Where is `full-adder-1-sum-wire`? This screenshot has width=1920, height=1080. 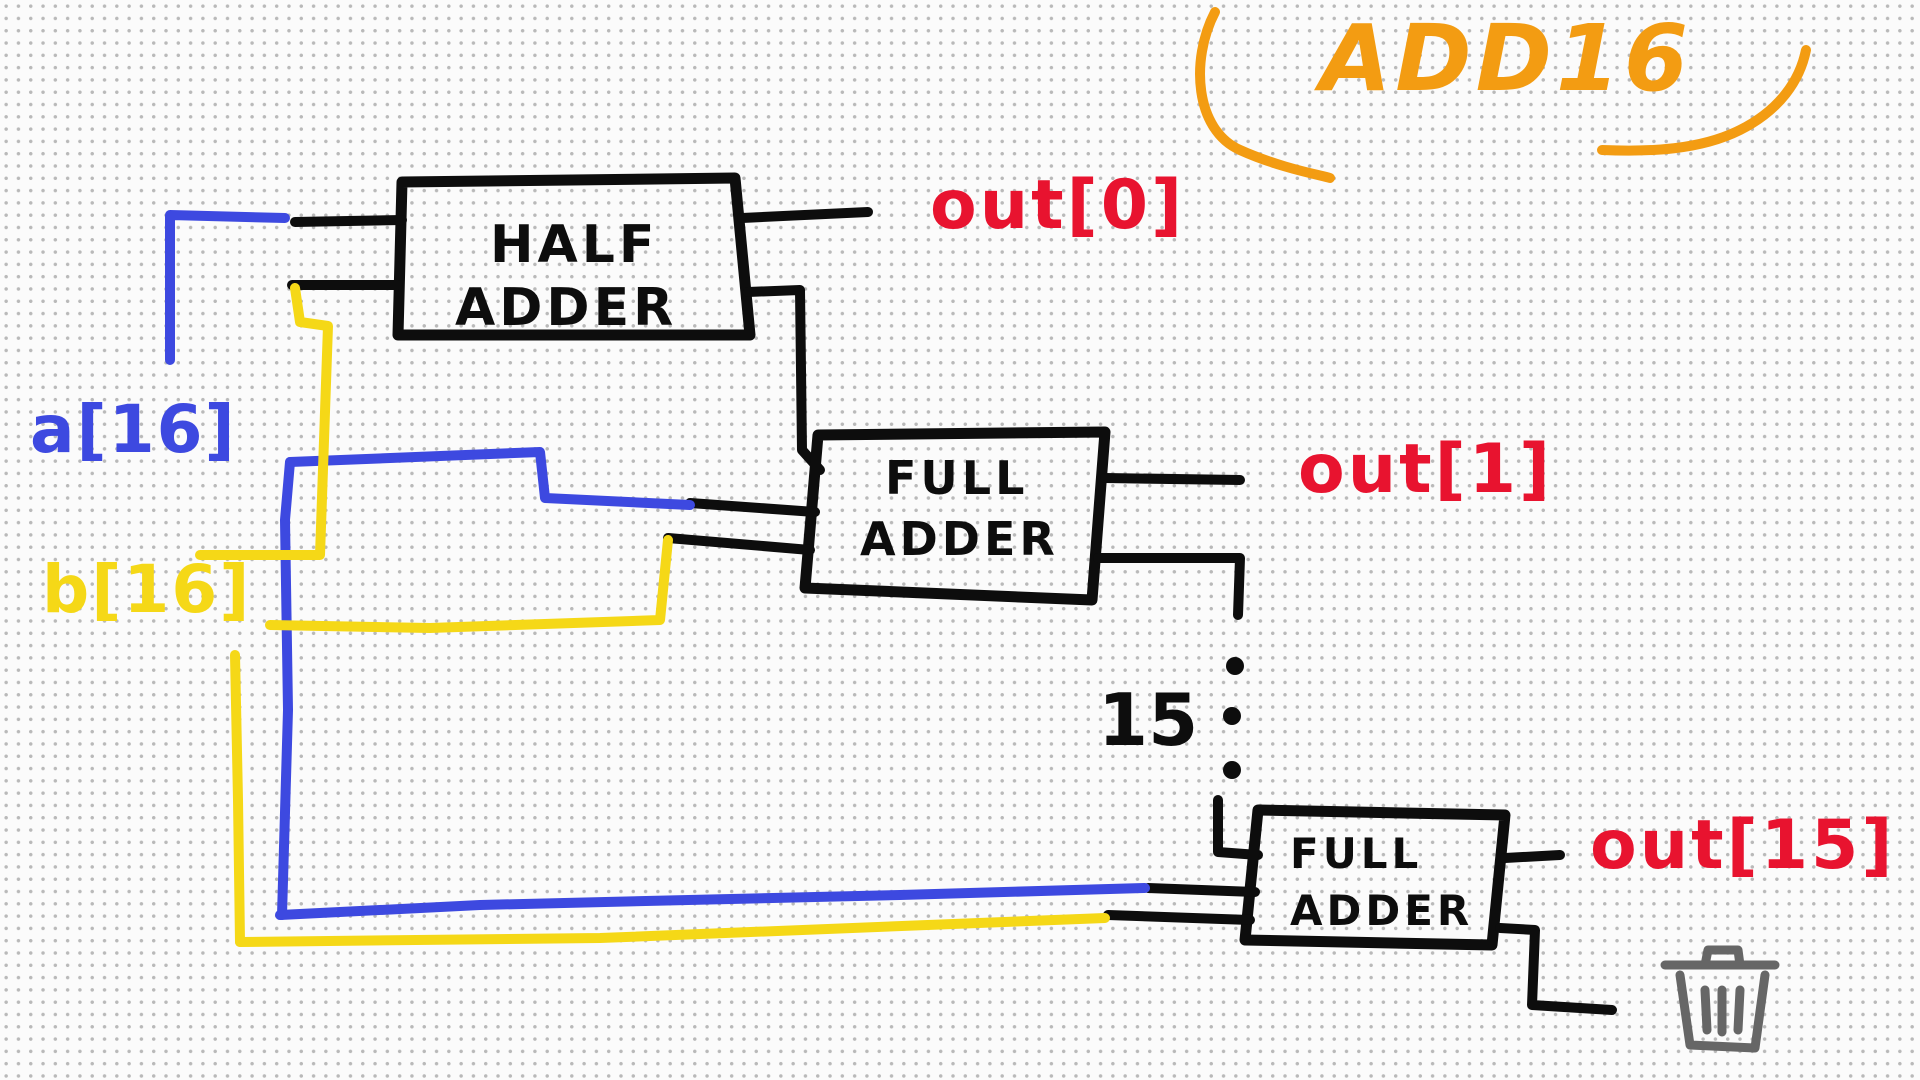 full-adder-1-sum-wire is located at coordinates (1172, 479).